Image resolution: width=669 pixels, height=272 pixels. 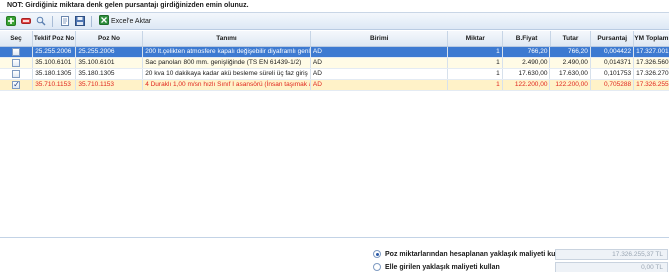 What do you see at coordinates (527, 63) in the screenshot?
I see `bfiyat-cell: 2.490,00` at bounding box center [527, 63].